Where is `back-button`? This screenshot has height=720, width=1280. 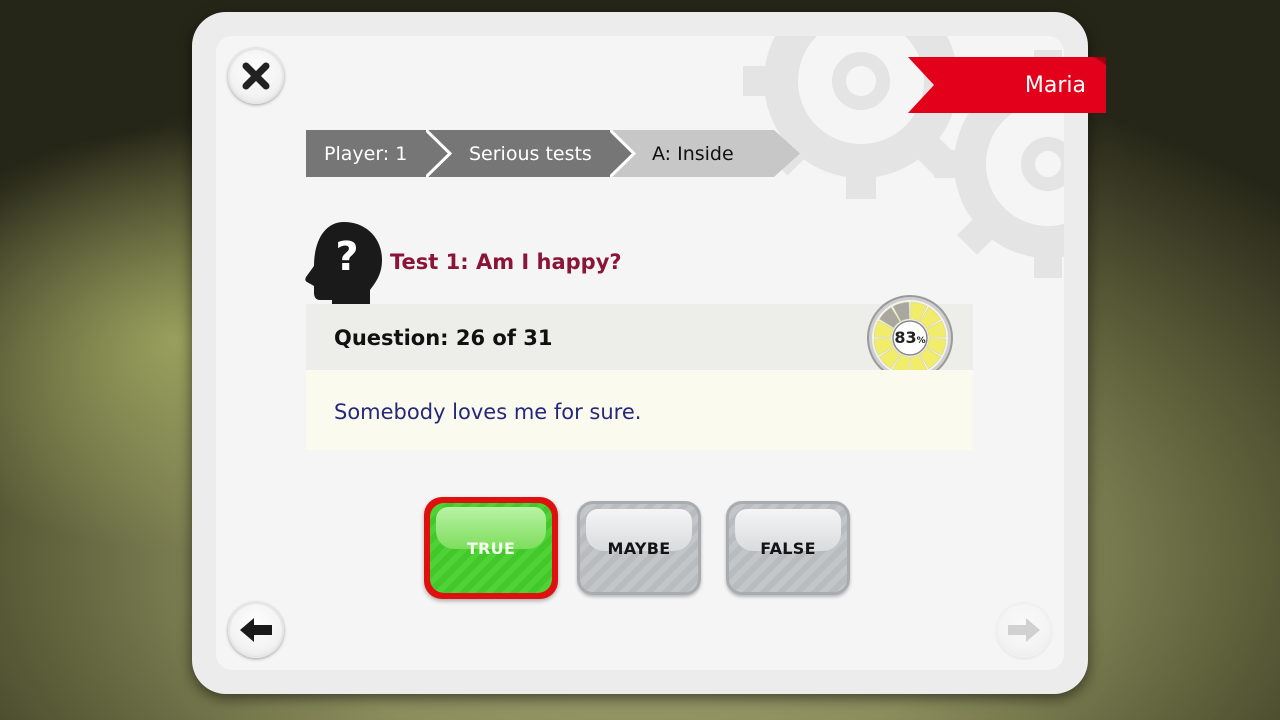 back-button is located at coordinates (256, 630).